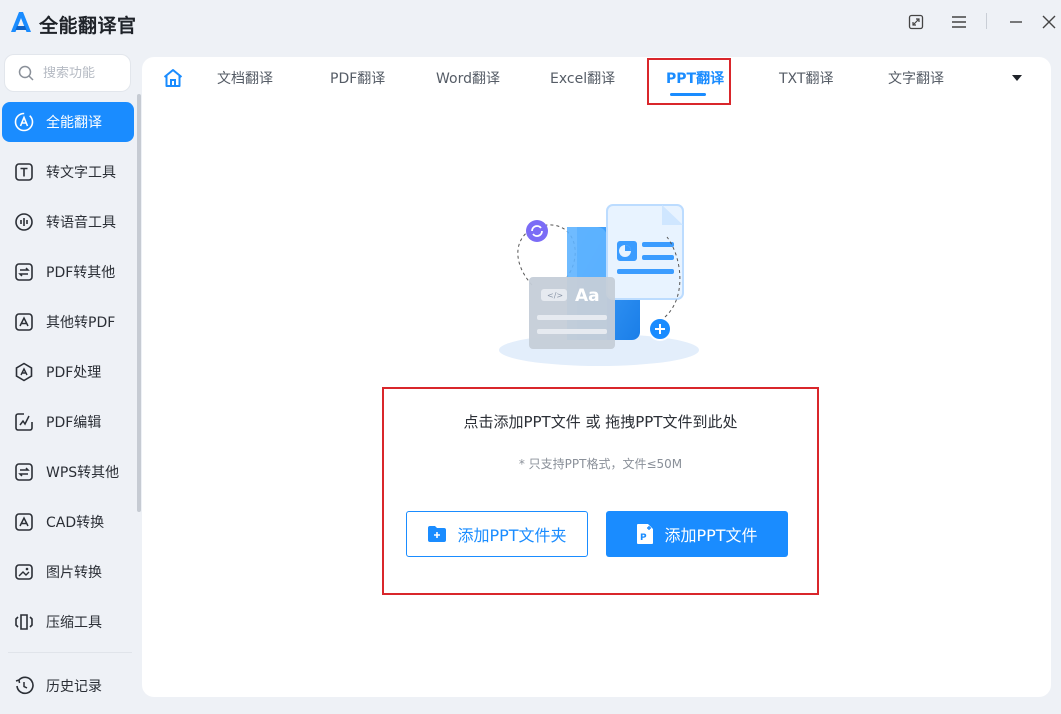 The width and height of the screenshot is (1061, 714). Describe the element at coordinates (88, 26) in the screenshot. I see `app-title: 全能翻译官` at that location.